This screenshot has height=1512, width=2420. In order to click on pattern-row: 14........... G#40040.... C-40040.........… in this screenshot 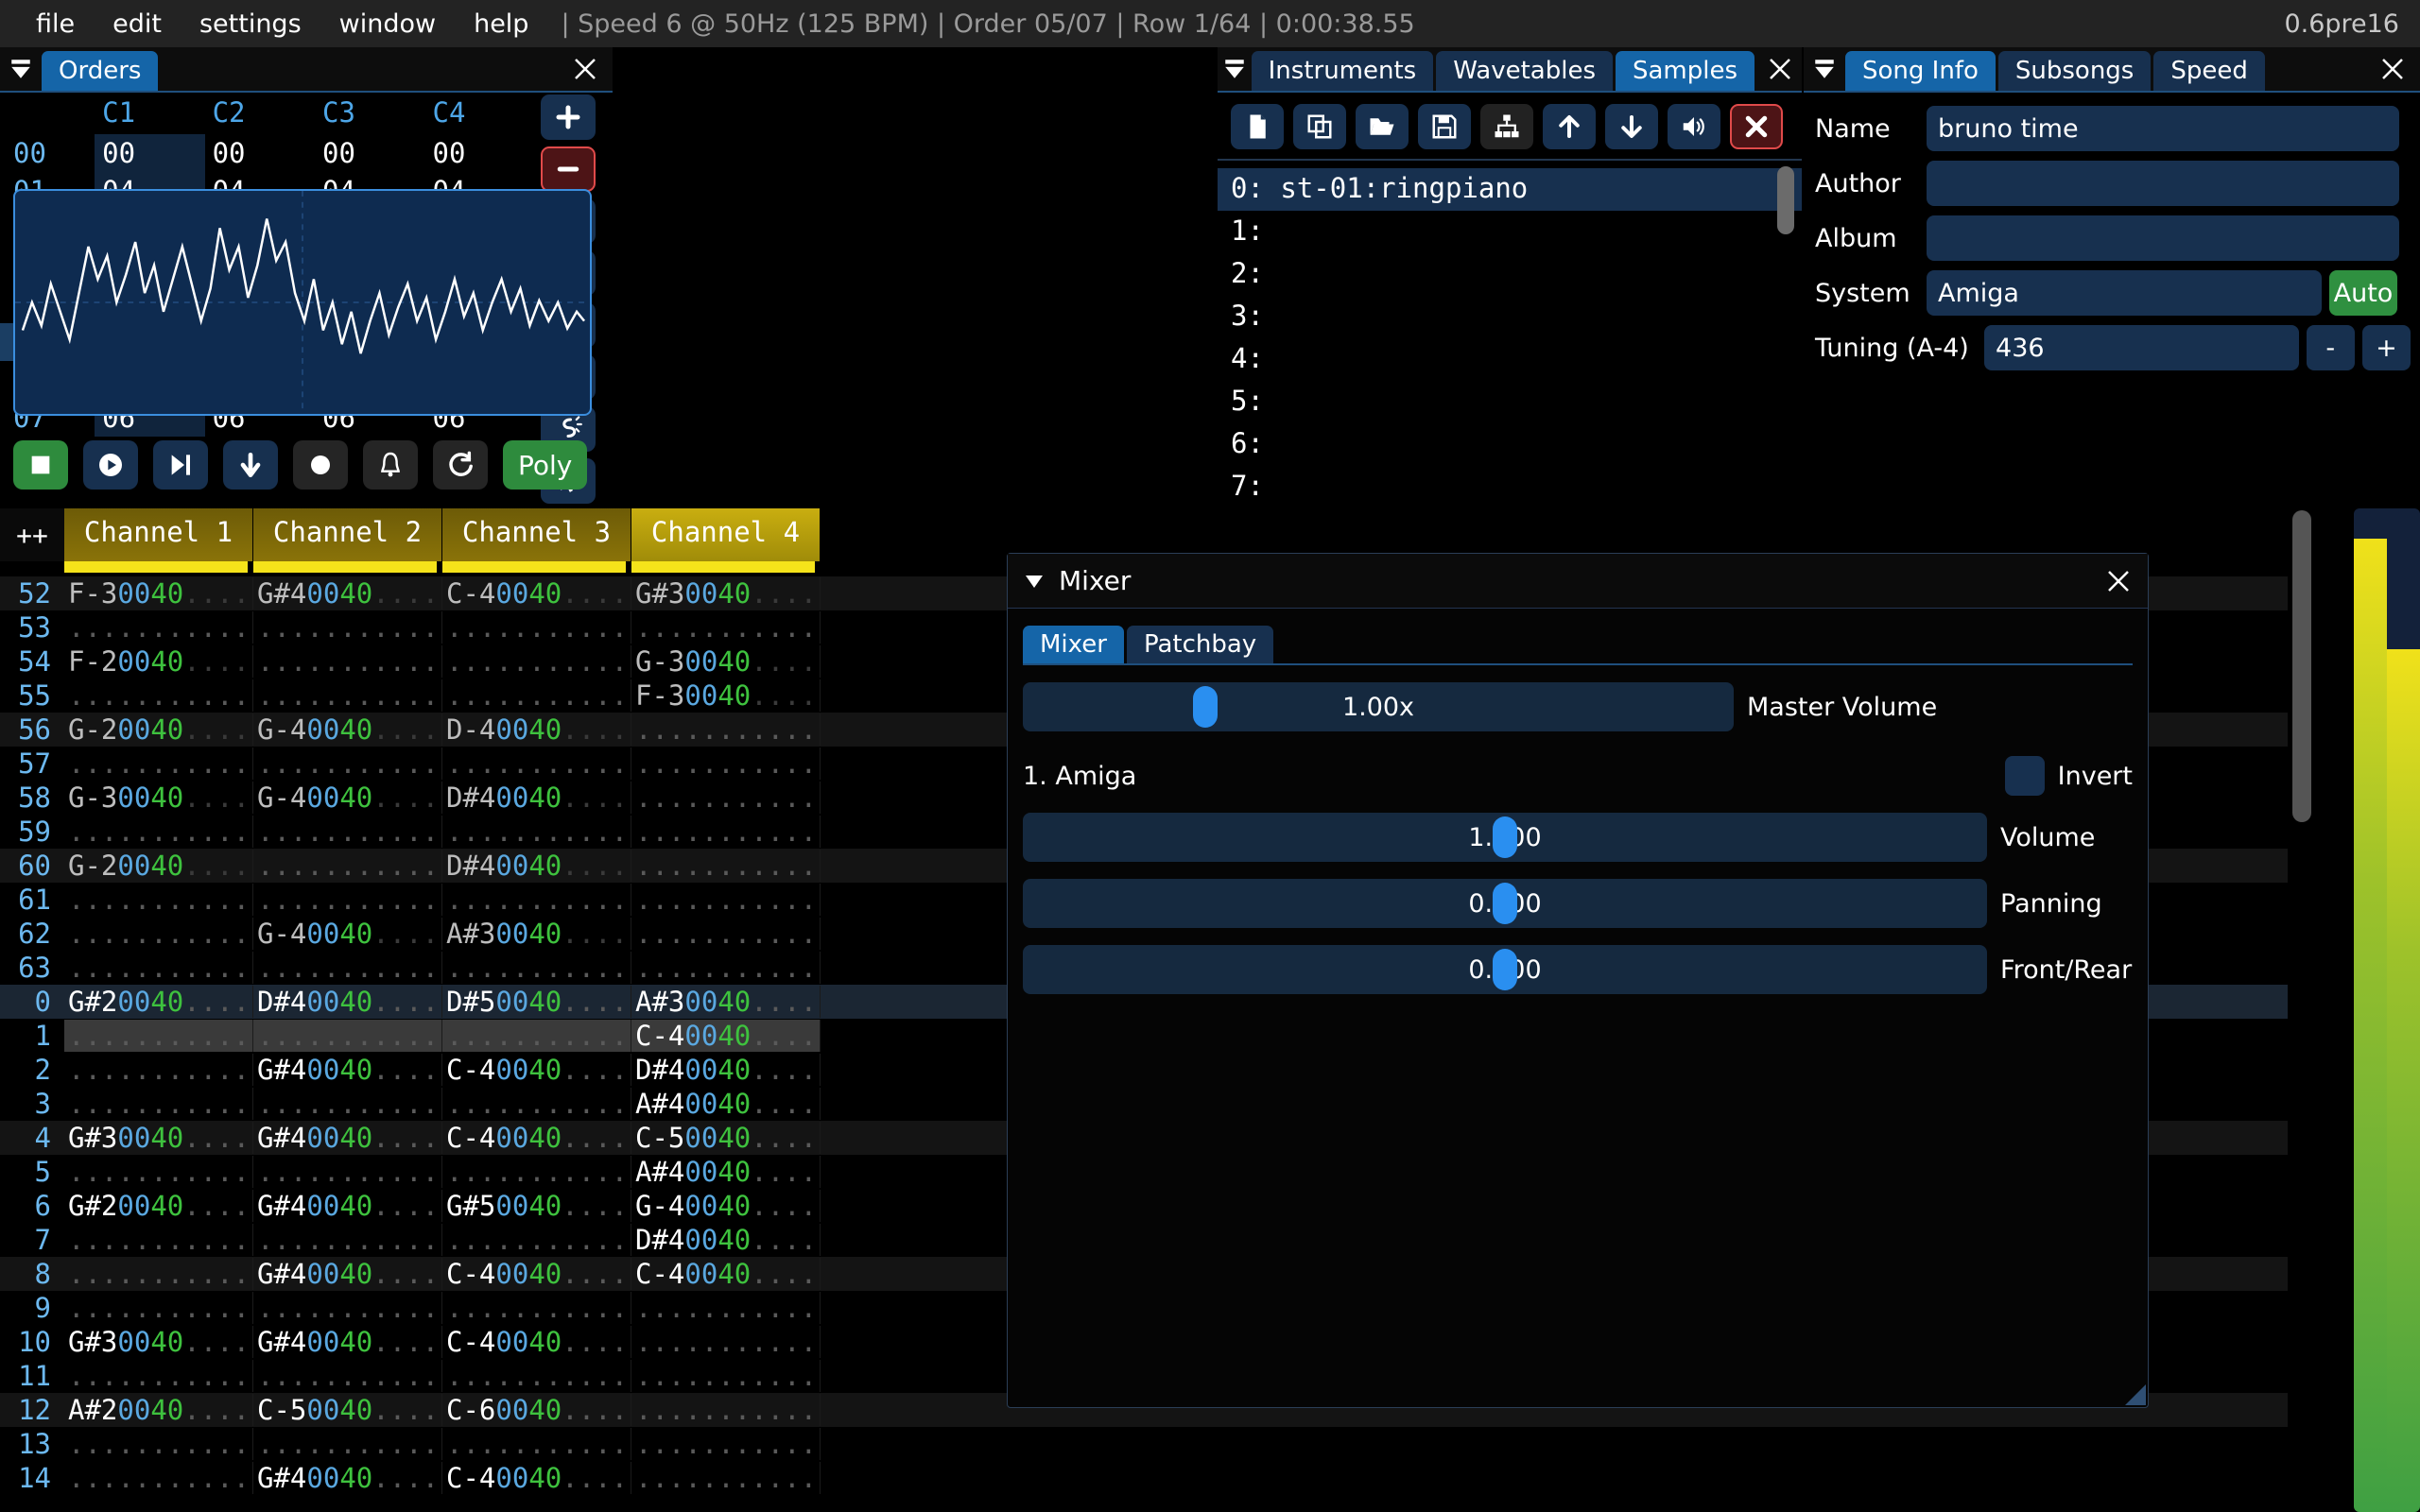, I will do `click(1158, 1478)`.